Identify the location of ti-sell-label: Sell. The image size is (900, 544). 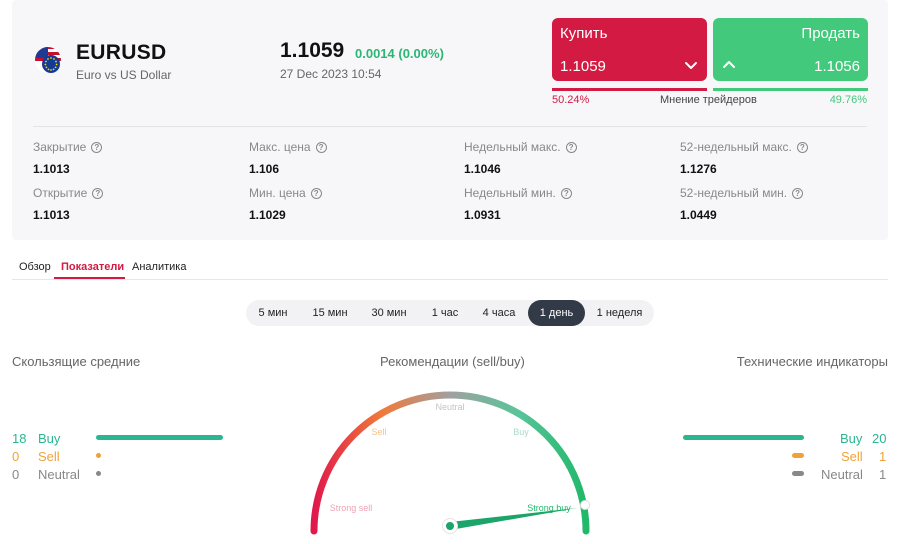
(852, 456).